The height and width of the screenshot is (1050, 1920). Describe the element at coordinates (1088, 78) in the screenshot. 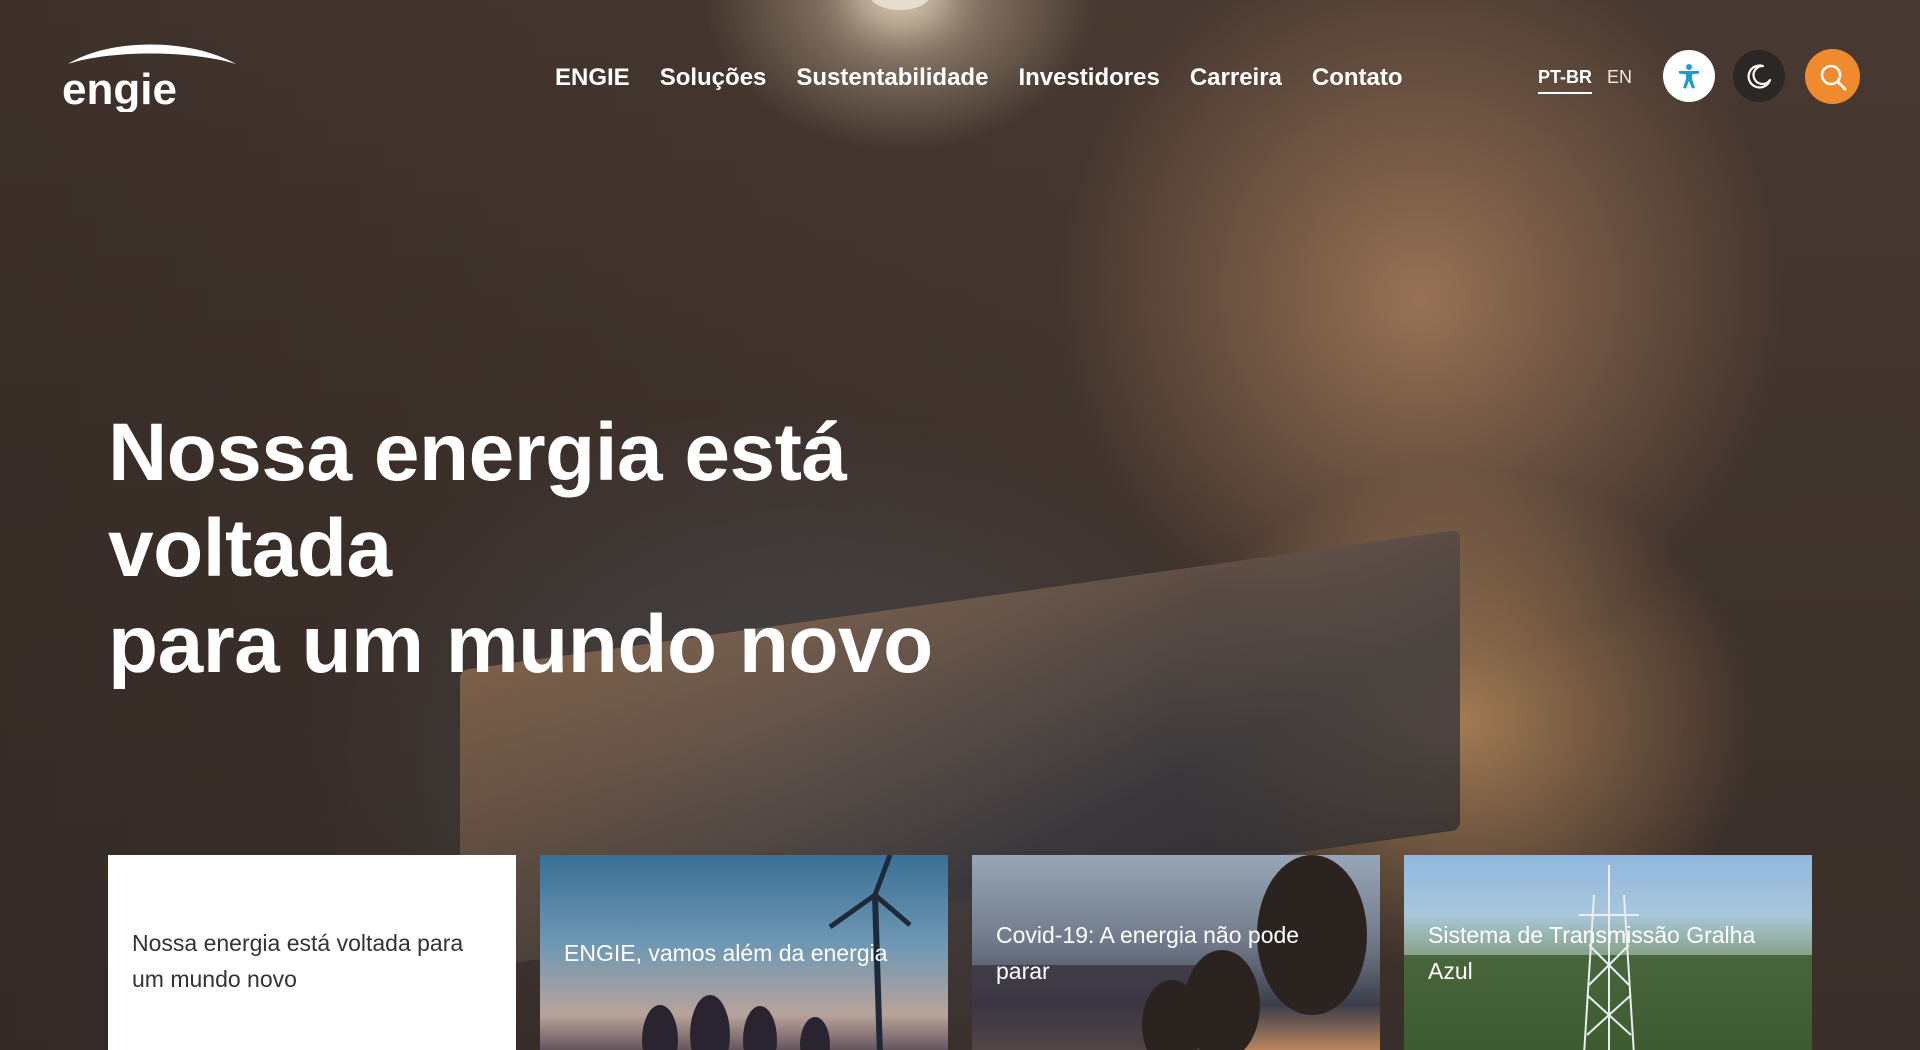

I see `nav-item-investidores: Investidores` at that location.